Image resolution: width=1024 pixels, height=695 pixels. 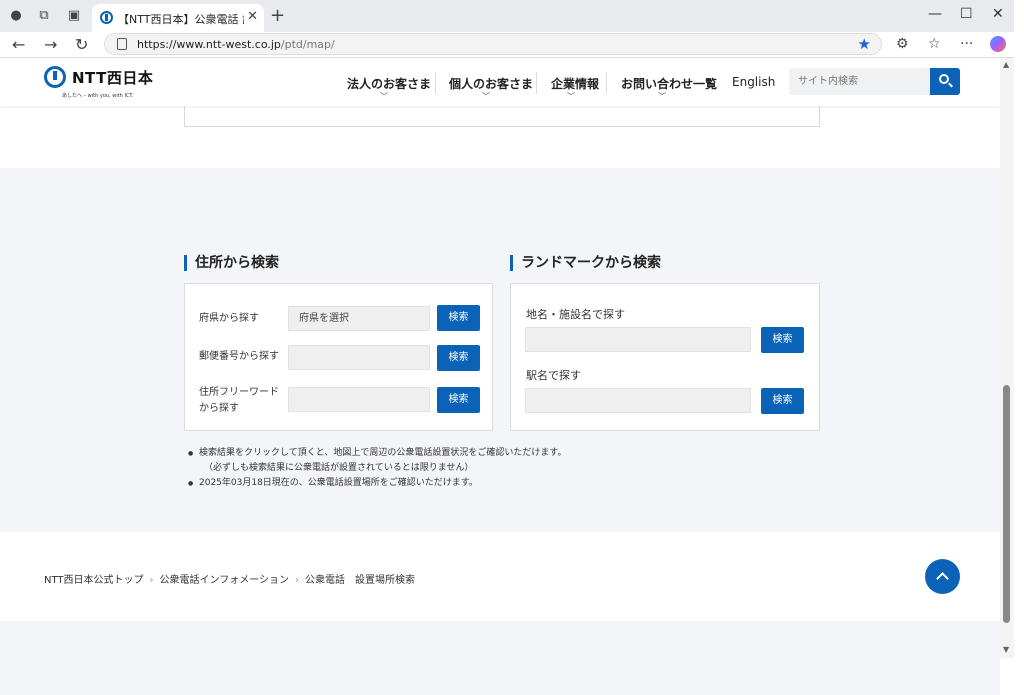 I want to click on scroll-down-icon: ▼, so click(x=1006, y=649).